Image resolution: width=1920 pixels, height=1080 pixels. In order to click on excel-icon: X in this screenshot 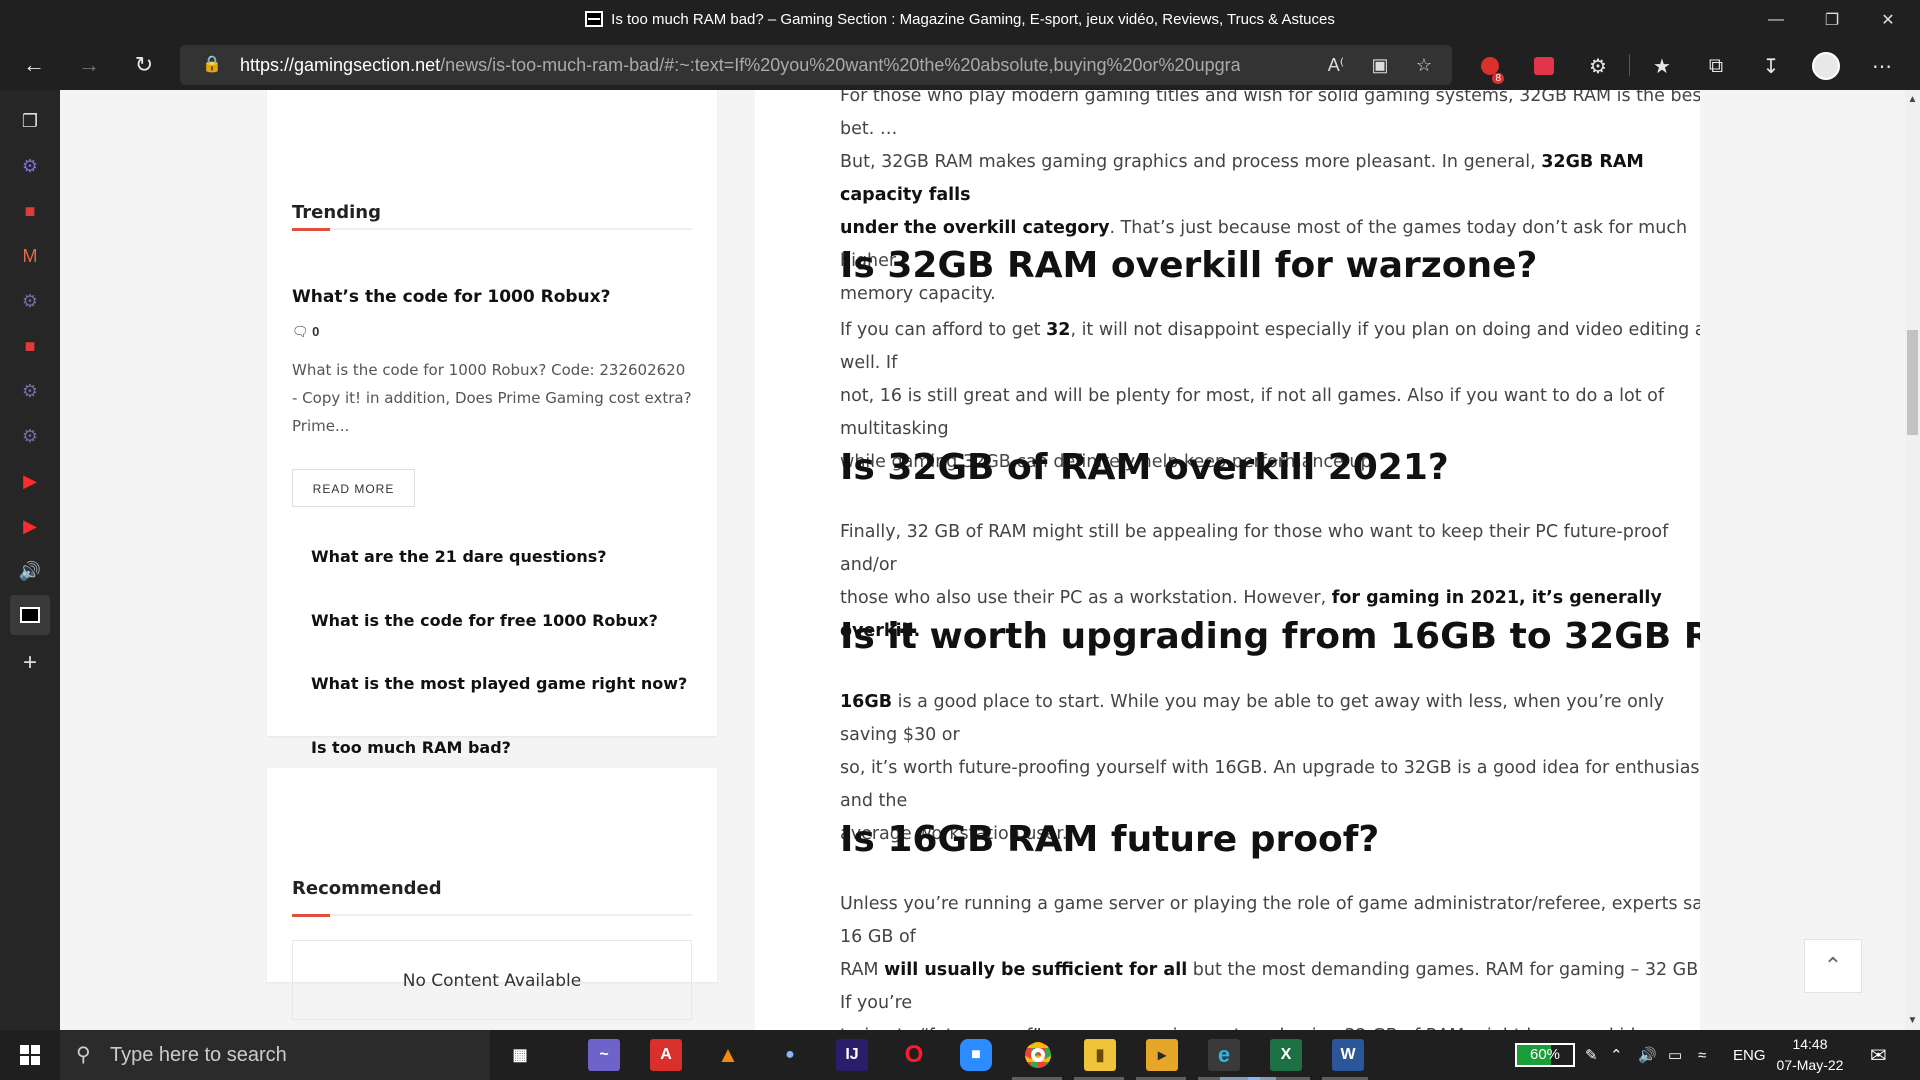, I will do `click(1286, 1055)`.